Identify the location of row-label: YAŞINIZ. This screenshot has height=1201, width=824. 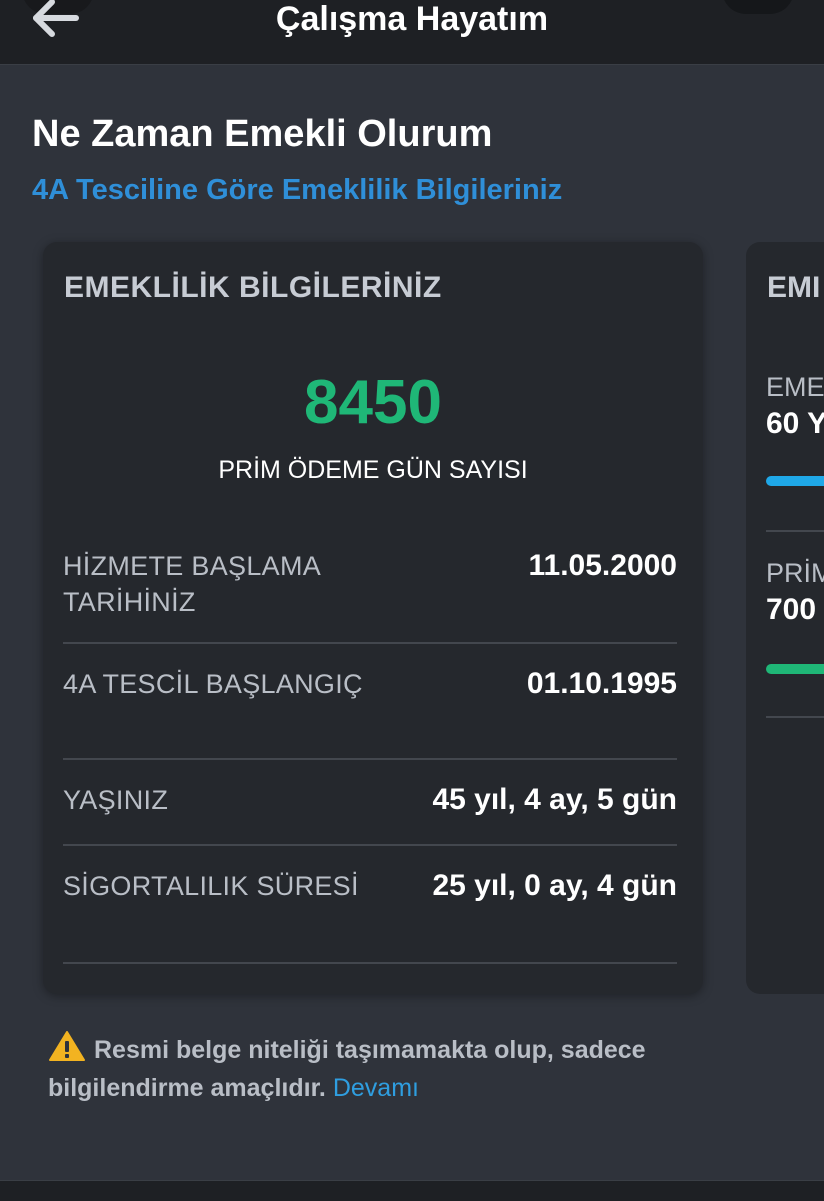
(116, 800).